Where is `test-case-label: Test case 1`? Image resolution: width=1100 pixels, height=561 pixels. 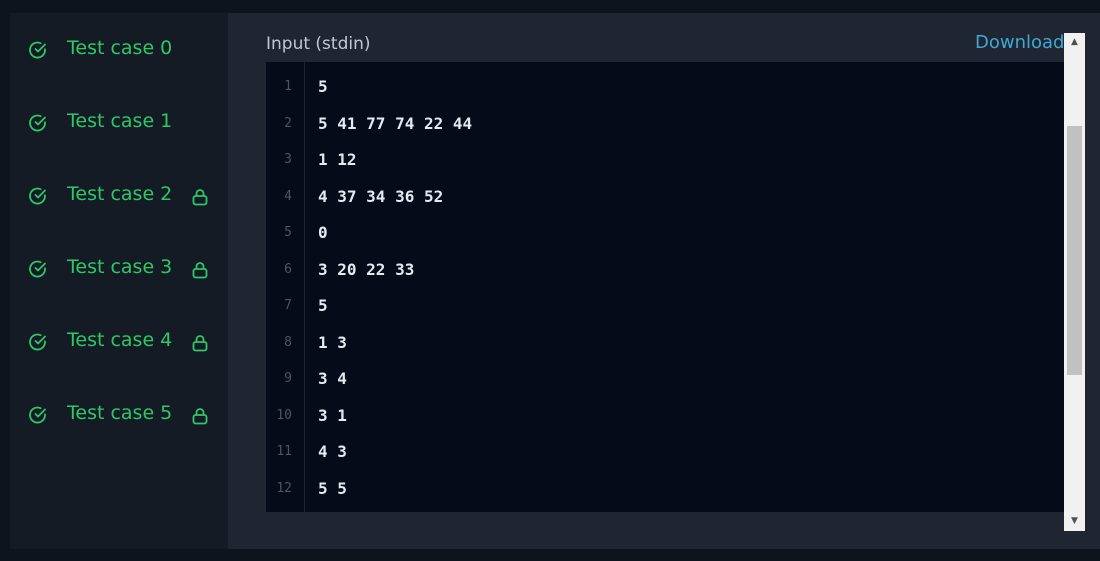 test-case-label: Test case 1 is located at coordinates (120, 121).